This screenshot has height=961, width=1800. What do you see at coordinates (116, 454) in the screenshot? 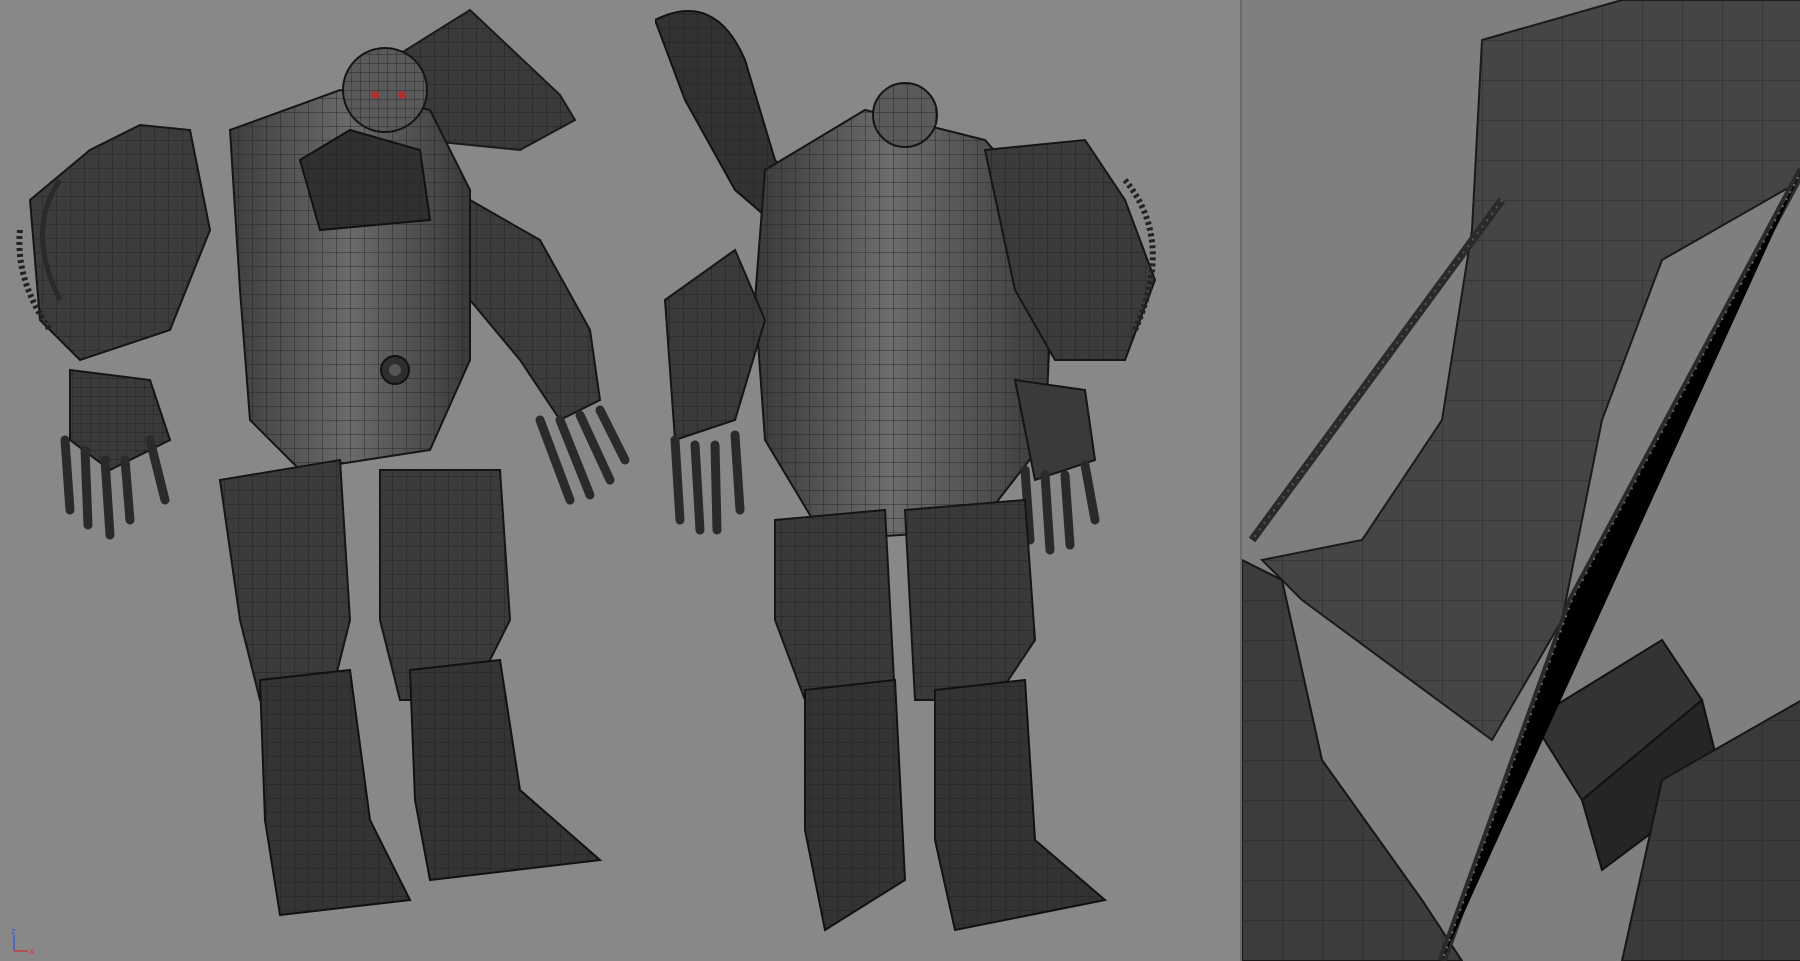
I see `left-hand` at bounding box center [116, 454].